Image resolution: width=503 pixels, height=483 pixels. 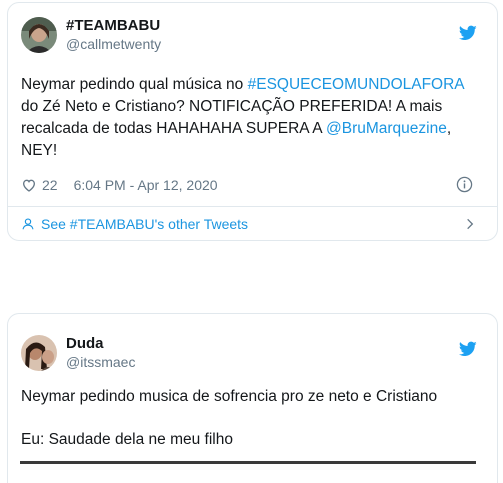 I want to click on user-icon, so click(x=28, y=224).